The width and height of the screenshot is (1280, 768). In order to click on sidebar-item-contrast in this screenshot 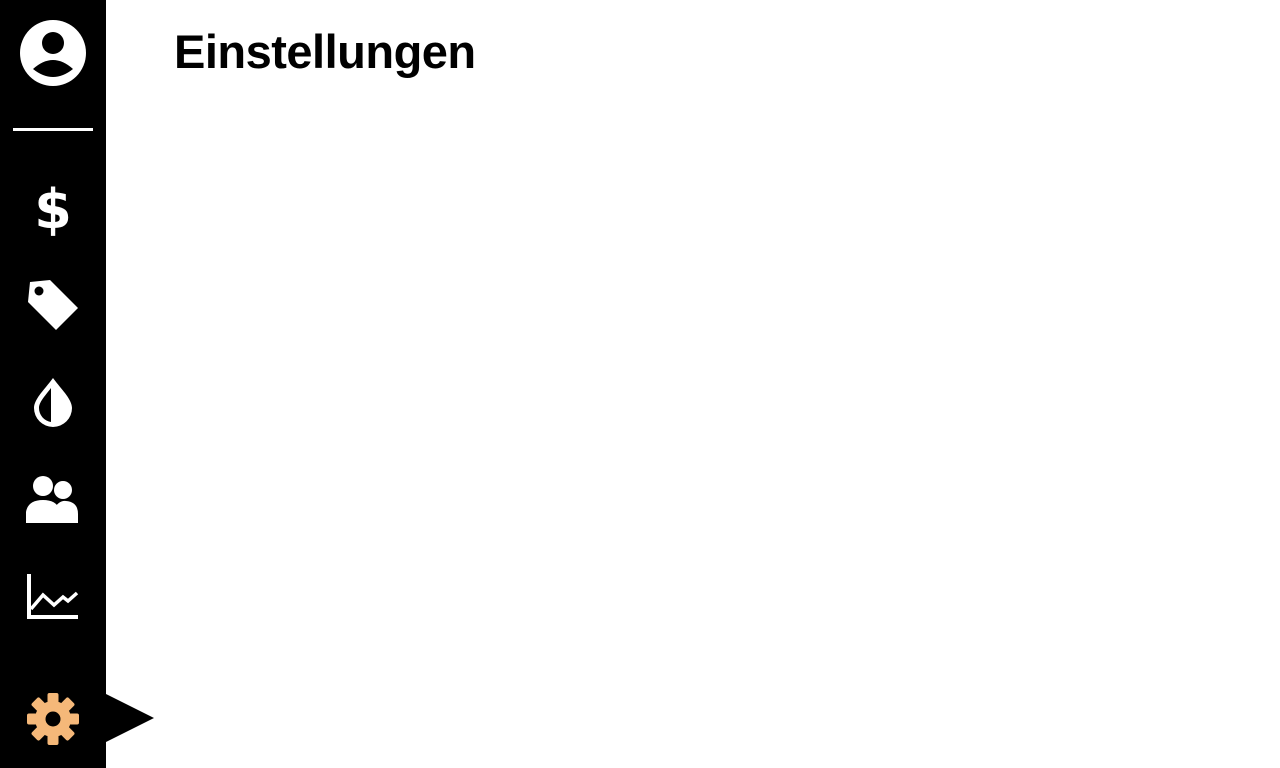, I will do `click(53, 402)`.